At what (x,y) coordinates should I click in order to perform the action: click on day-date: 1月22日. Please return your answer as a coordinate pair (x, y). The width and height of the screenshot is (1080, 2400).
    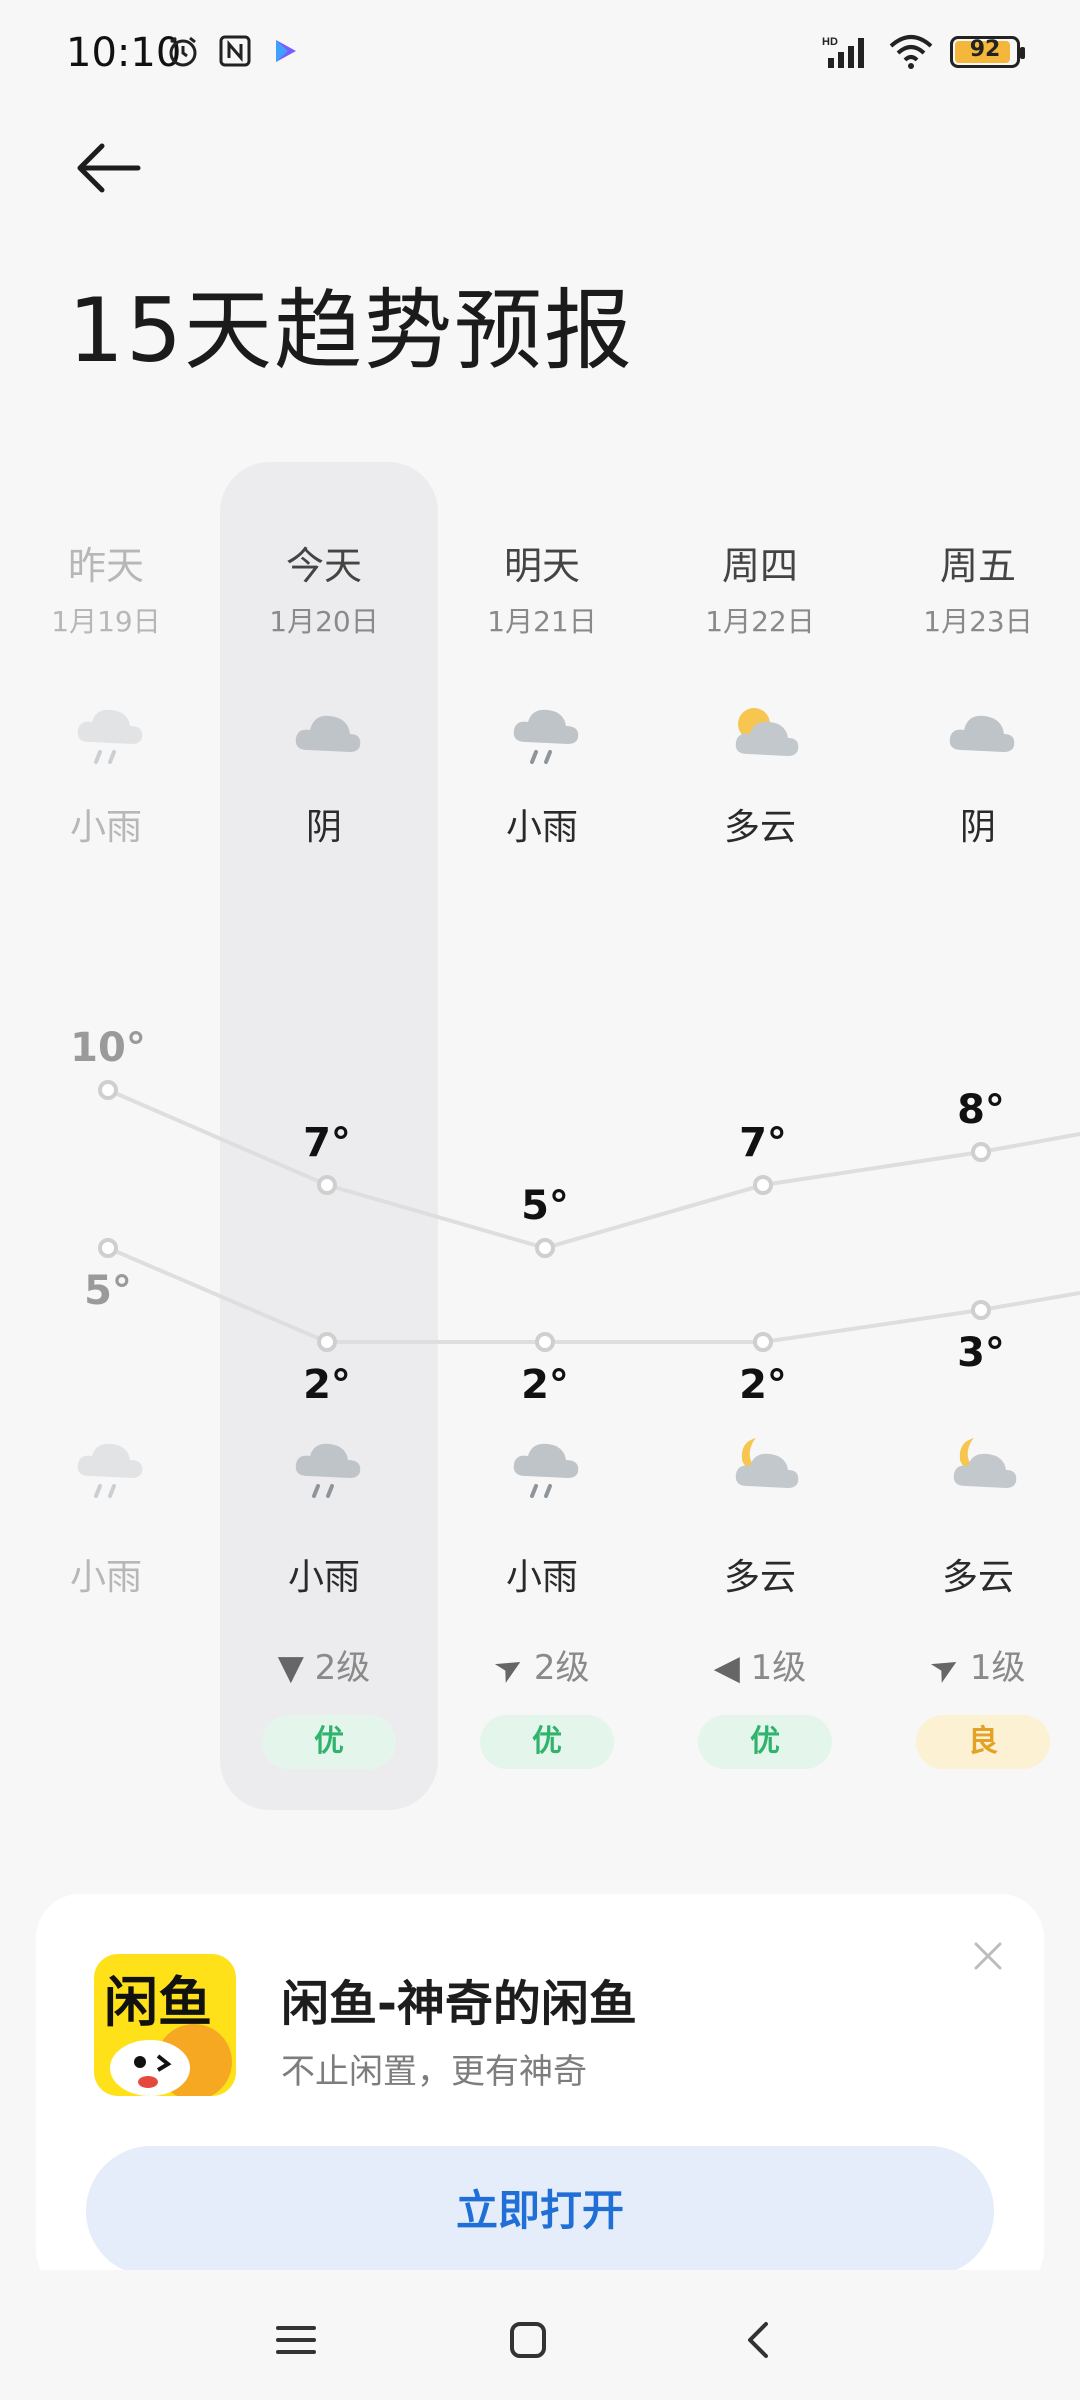
    Looking at the image, I should click on (760, 621).